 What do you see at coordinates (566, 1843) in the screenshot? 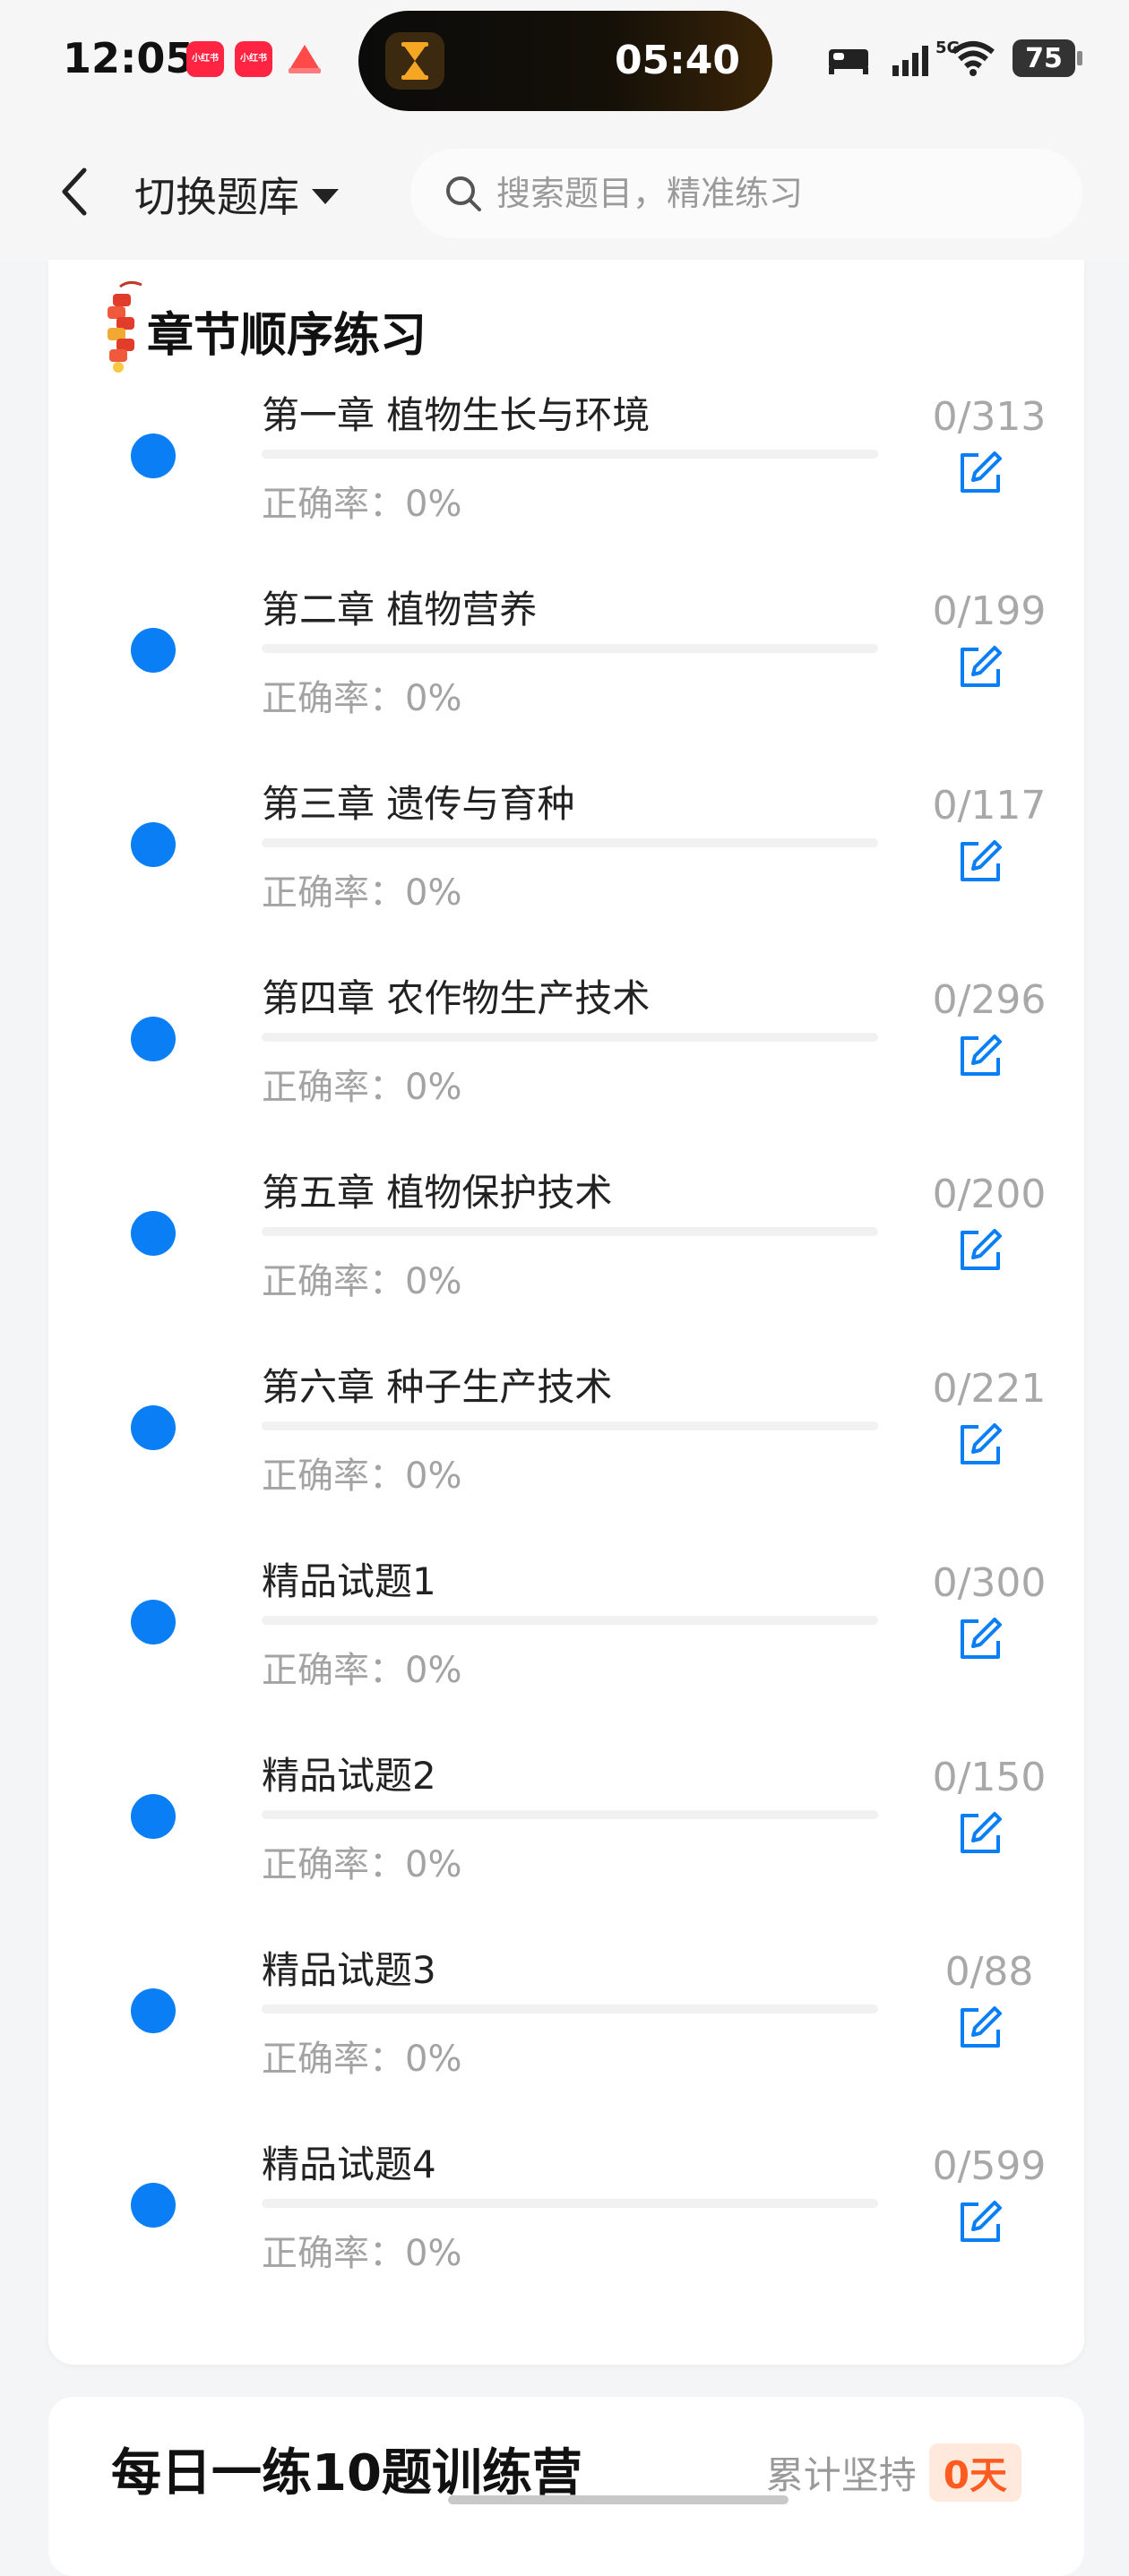
I see `chapter-row: 精品试题2 正确率：0% 0/150` at bounding box center [566, 1843].